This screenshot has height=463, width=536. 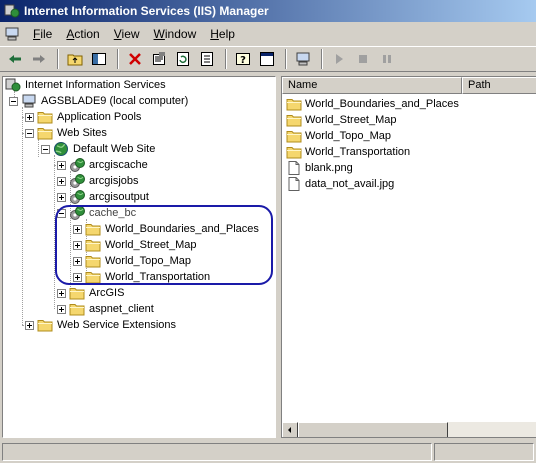 I want to click on show-hide-tree-button, so click(x=99, y=59).